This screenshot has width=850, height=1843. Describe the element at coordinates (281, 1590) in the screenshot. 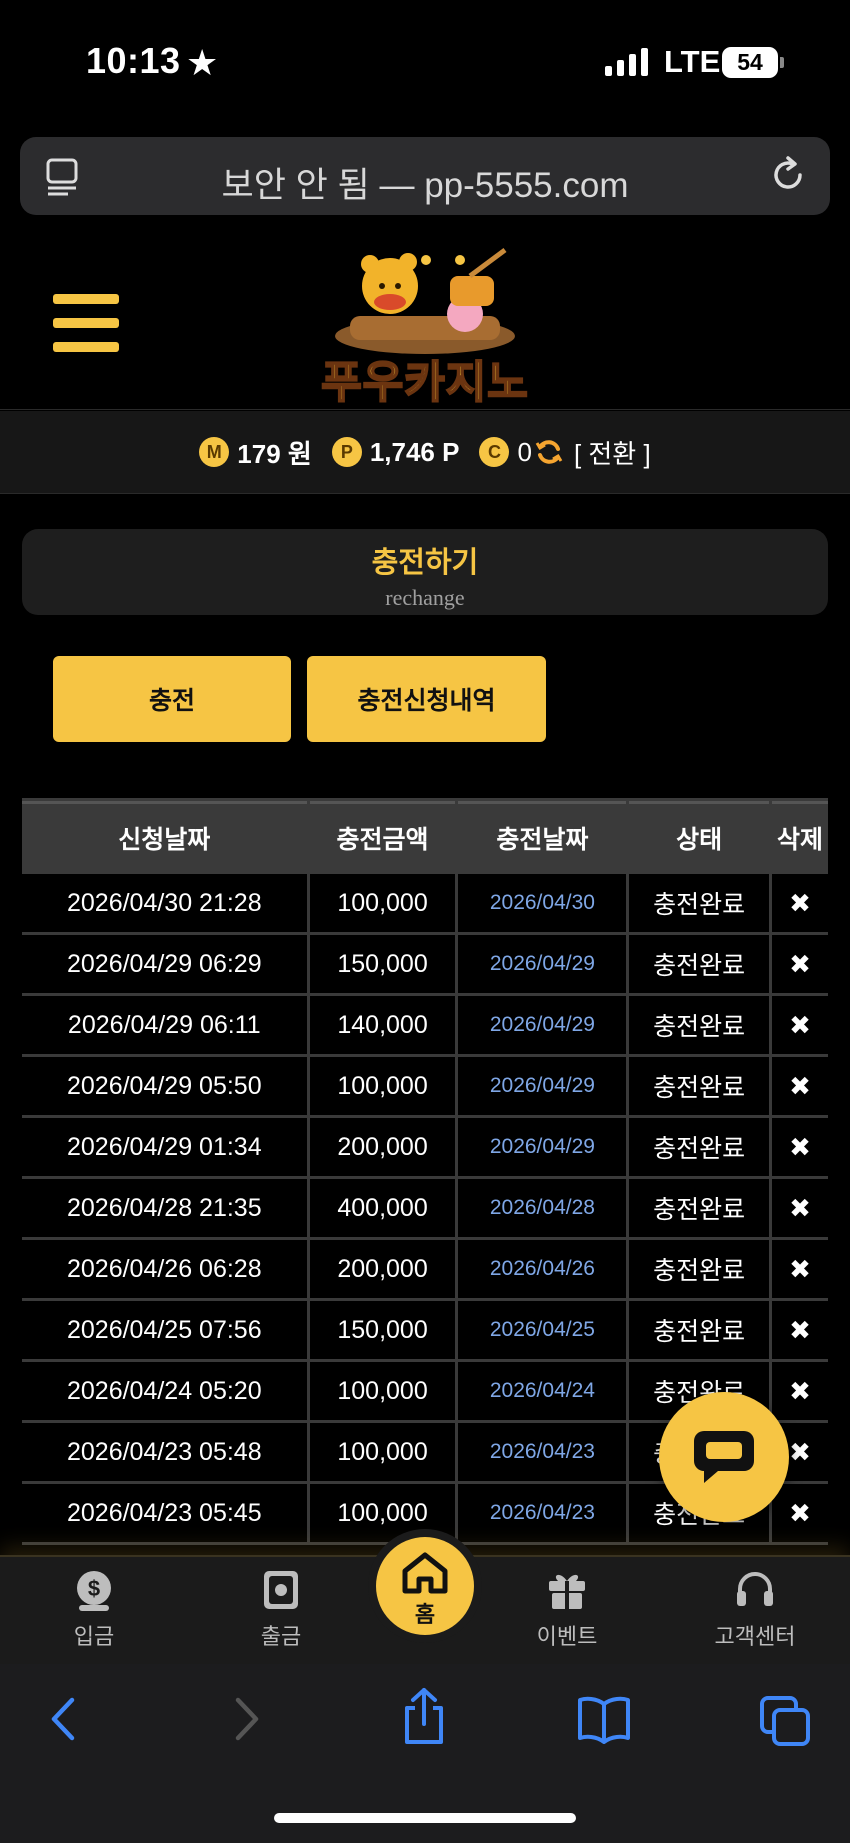

I see `safe-icon` at that location.